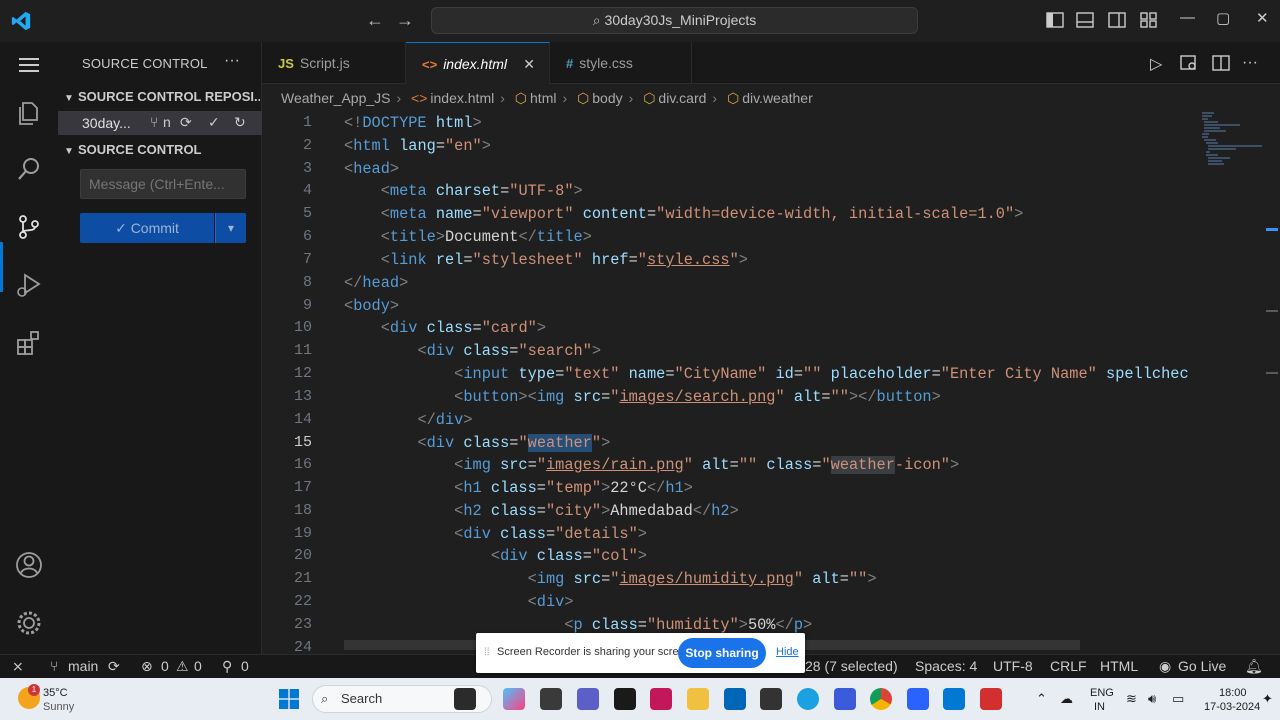  What do you see at coordinates (1254, 666) in the screenshot?
I see `notifications-bell-icon: 🔔︎` at bounding box center [1254, 666].